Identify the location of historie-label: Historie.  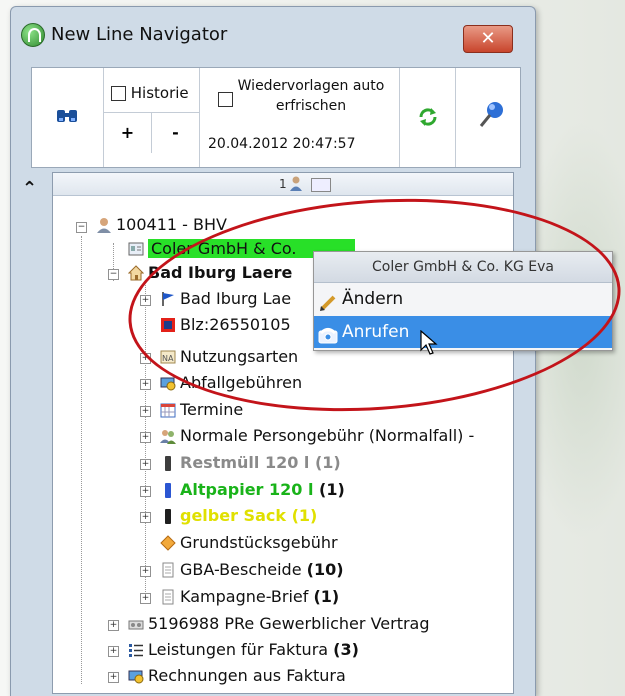
(159, 93).